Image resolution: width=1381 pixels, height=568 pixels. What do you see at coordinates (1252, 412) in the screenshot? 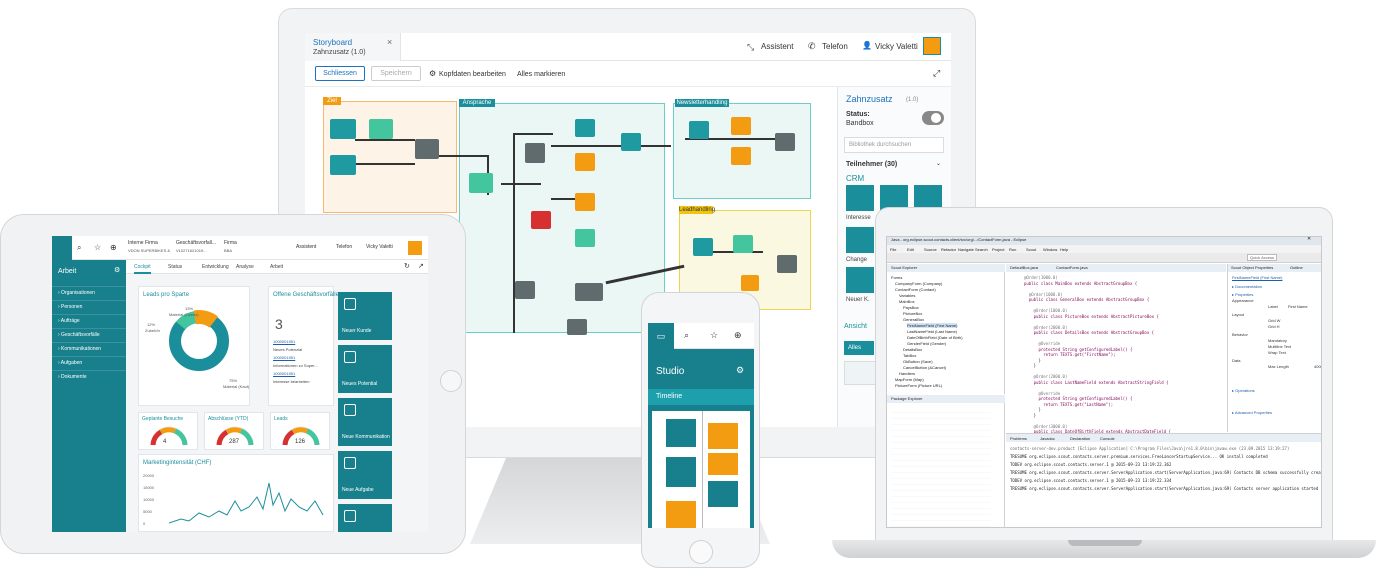
I see `props-section: ▸ Advanced Properties` at bounding box center [1252, 412].